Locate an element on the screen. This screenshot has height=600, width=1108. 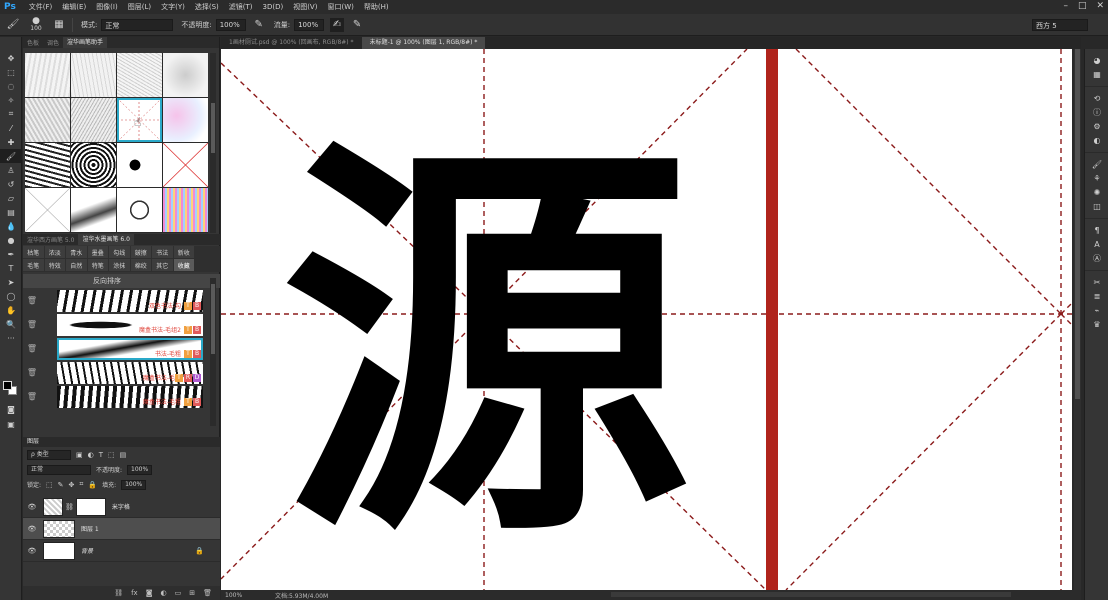
adjustment-layer-icon: ◐ is located at coordinates (164, 593).